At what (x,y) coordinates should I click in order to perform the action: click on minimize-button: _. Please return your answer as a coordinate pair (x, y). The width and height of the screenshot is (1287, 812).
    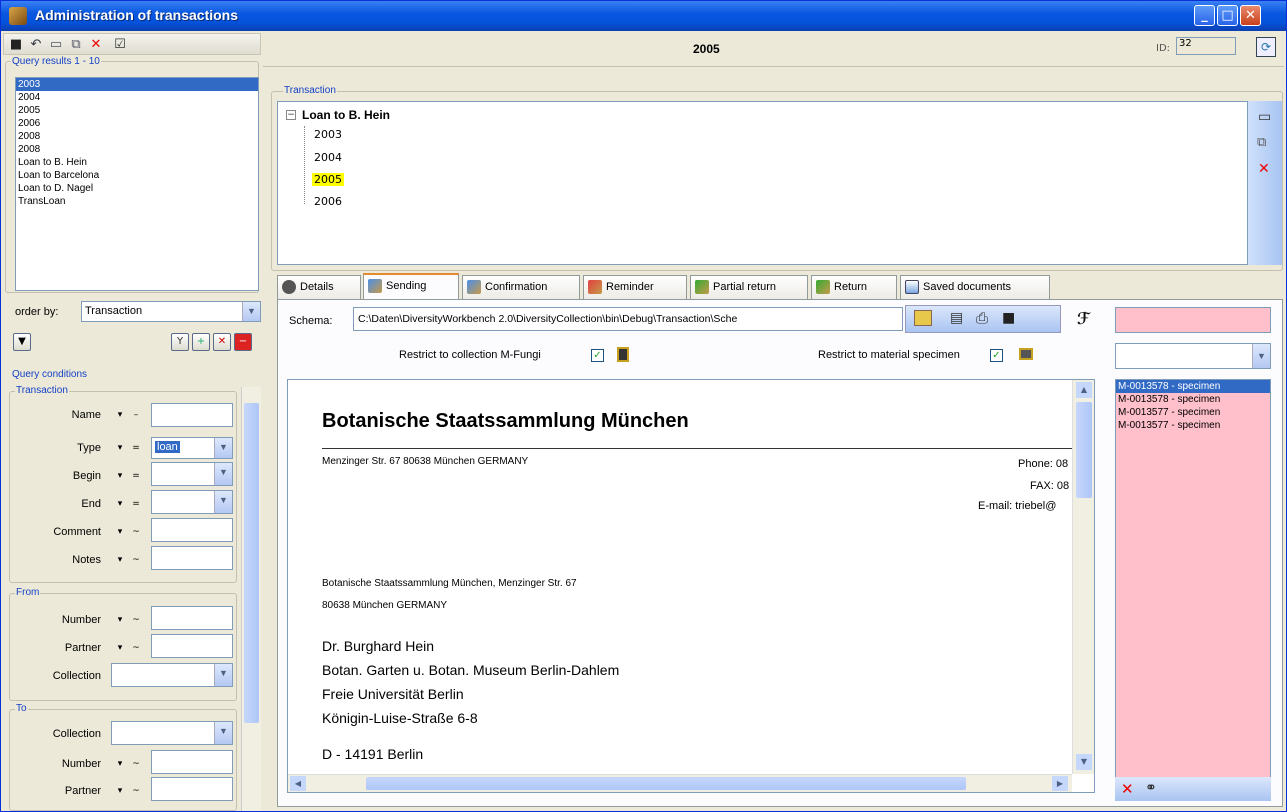
    Looking at the image, I should click on (1204, 15).